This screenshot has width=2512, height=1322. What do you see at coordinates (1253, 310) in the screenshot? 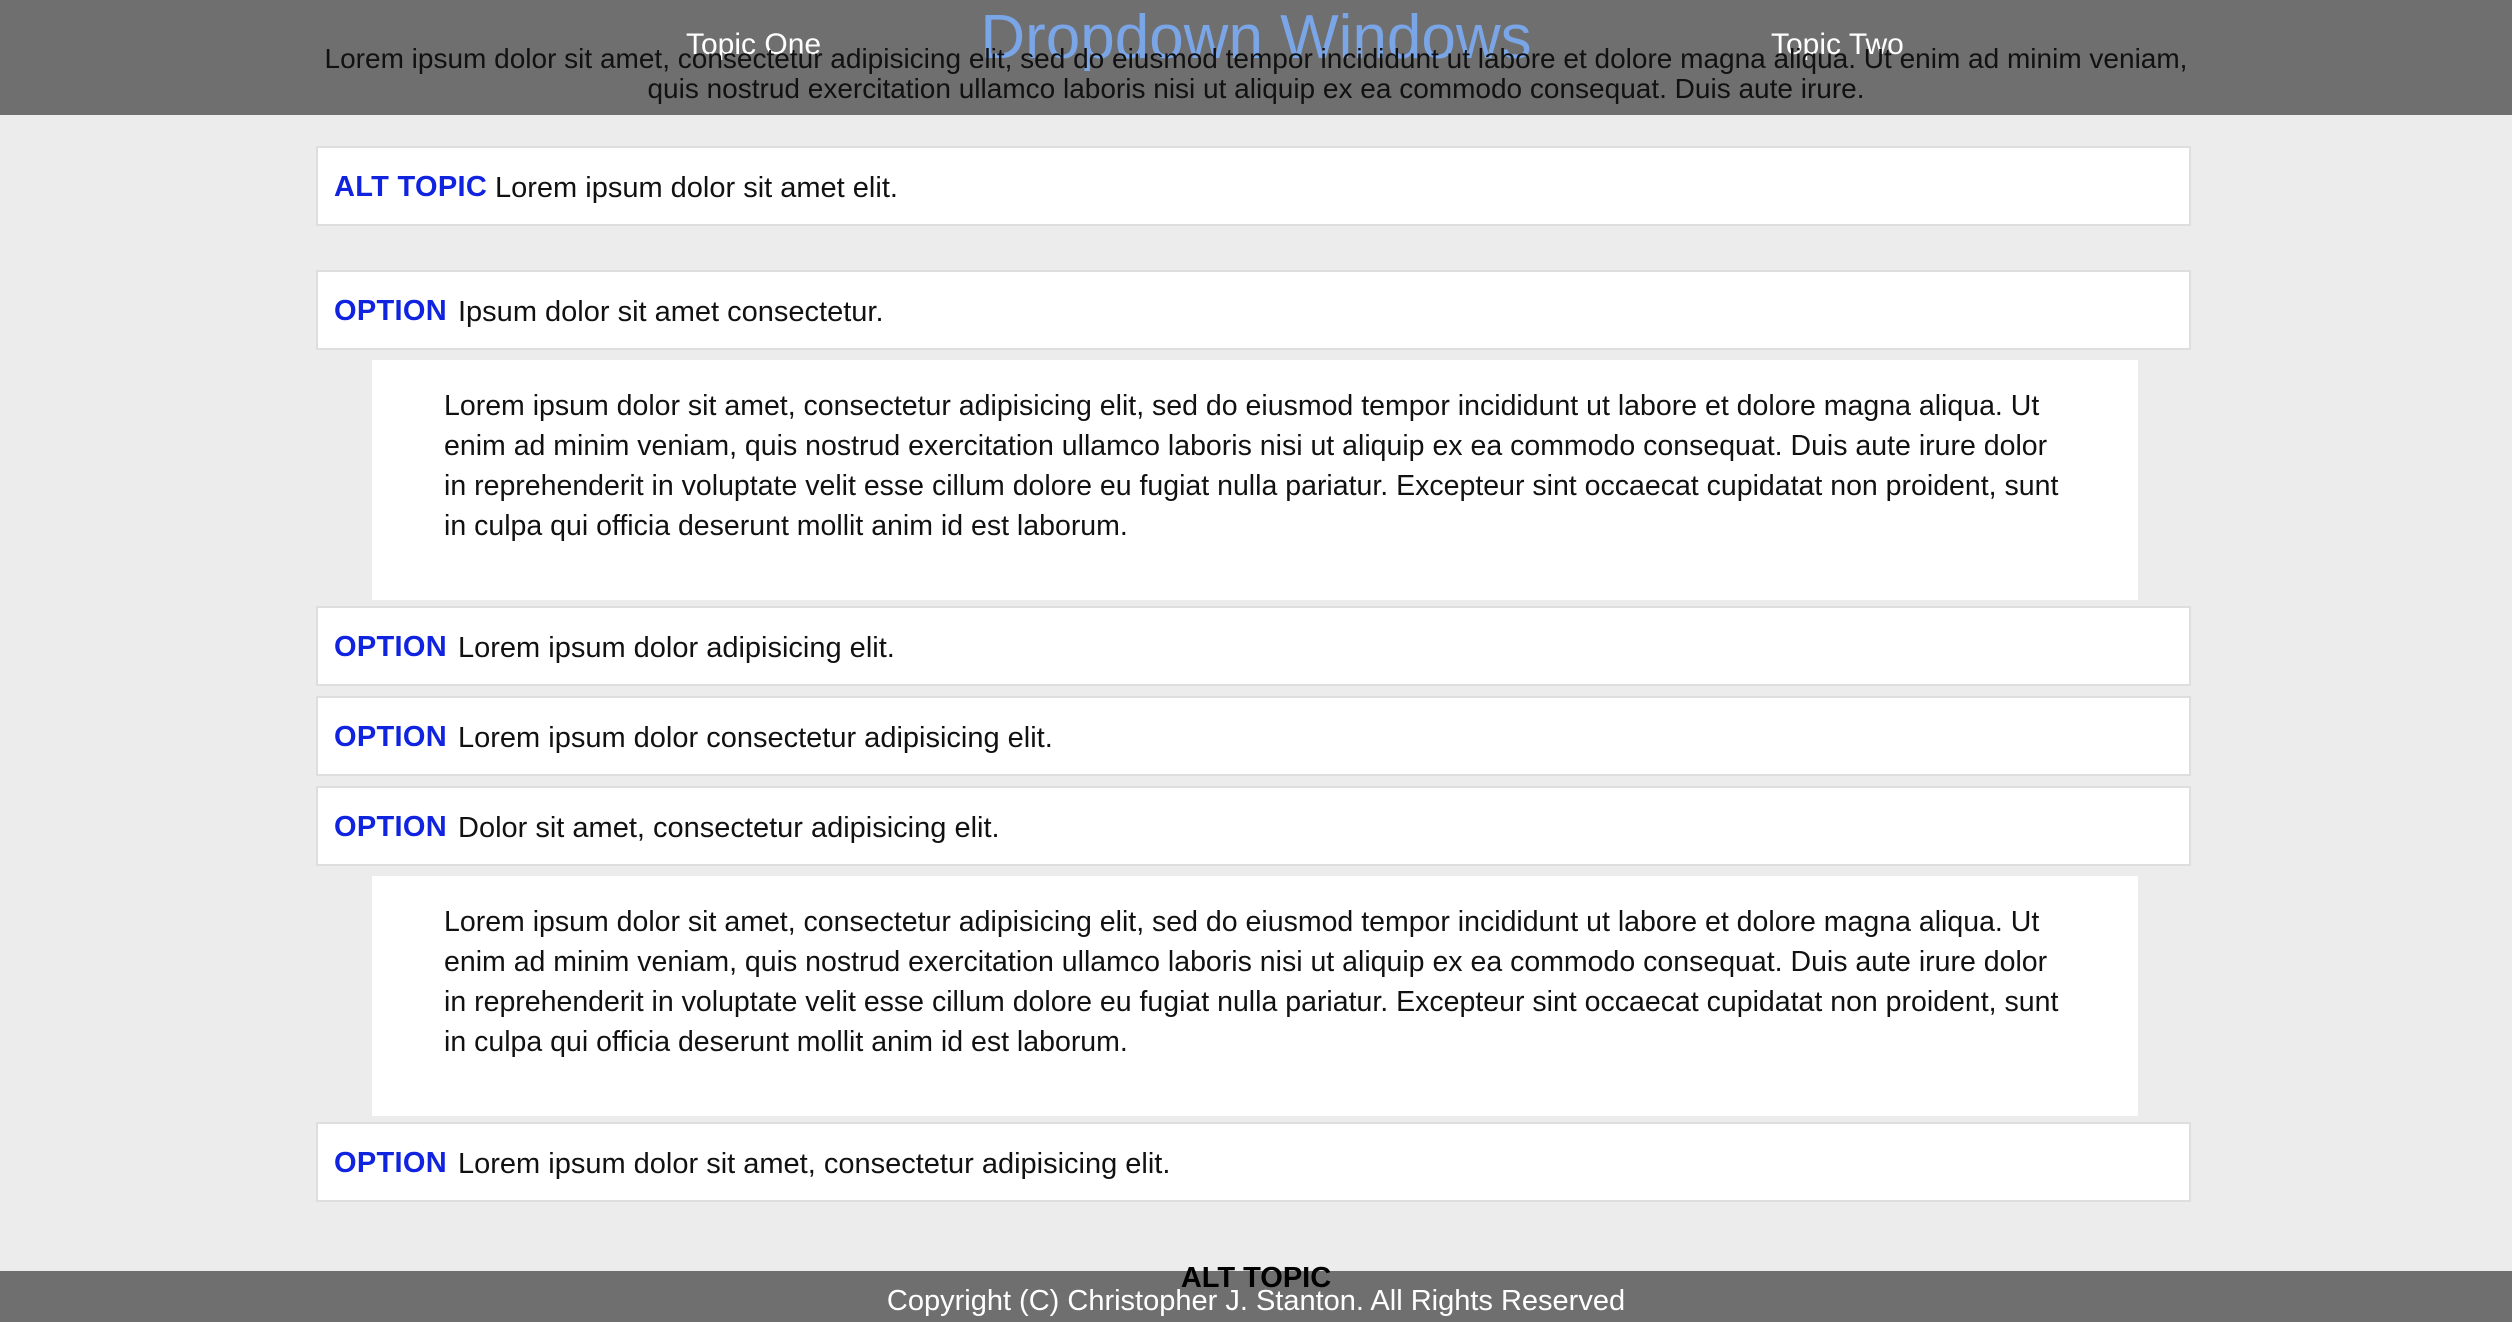
I see `accordion-item-option-1: OPTION Ipsum dolor sit amet consectetur.` at bounding box center [1253, 310].